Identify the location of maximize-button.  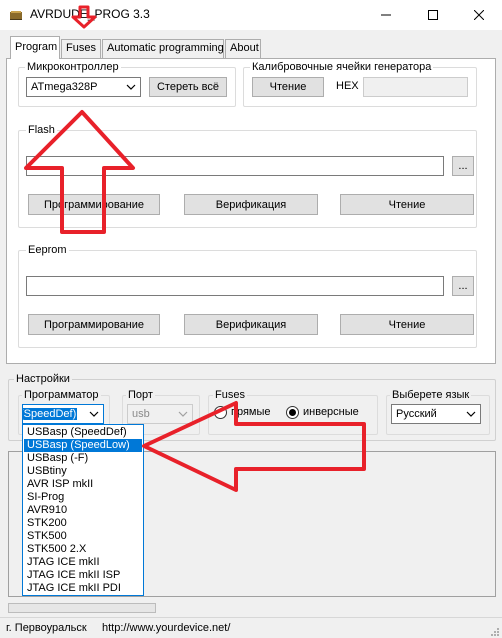
(433, 15).